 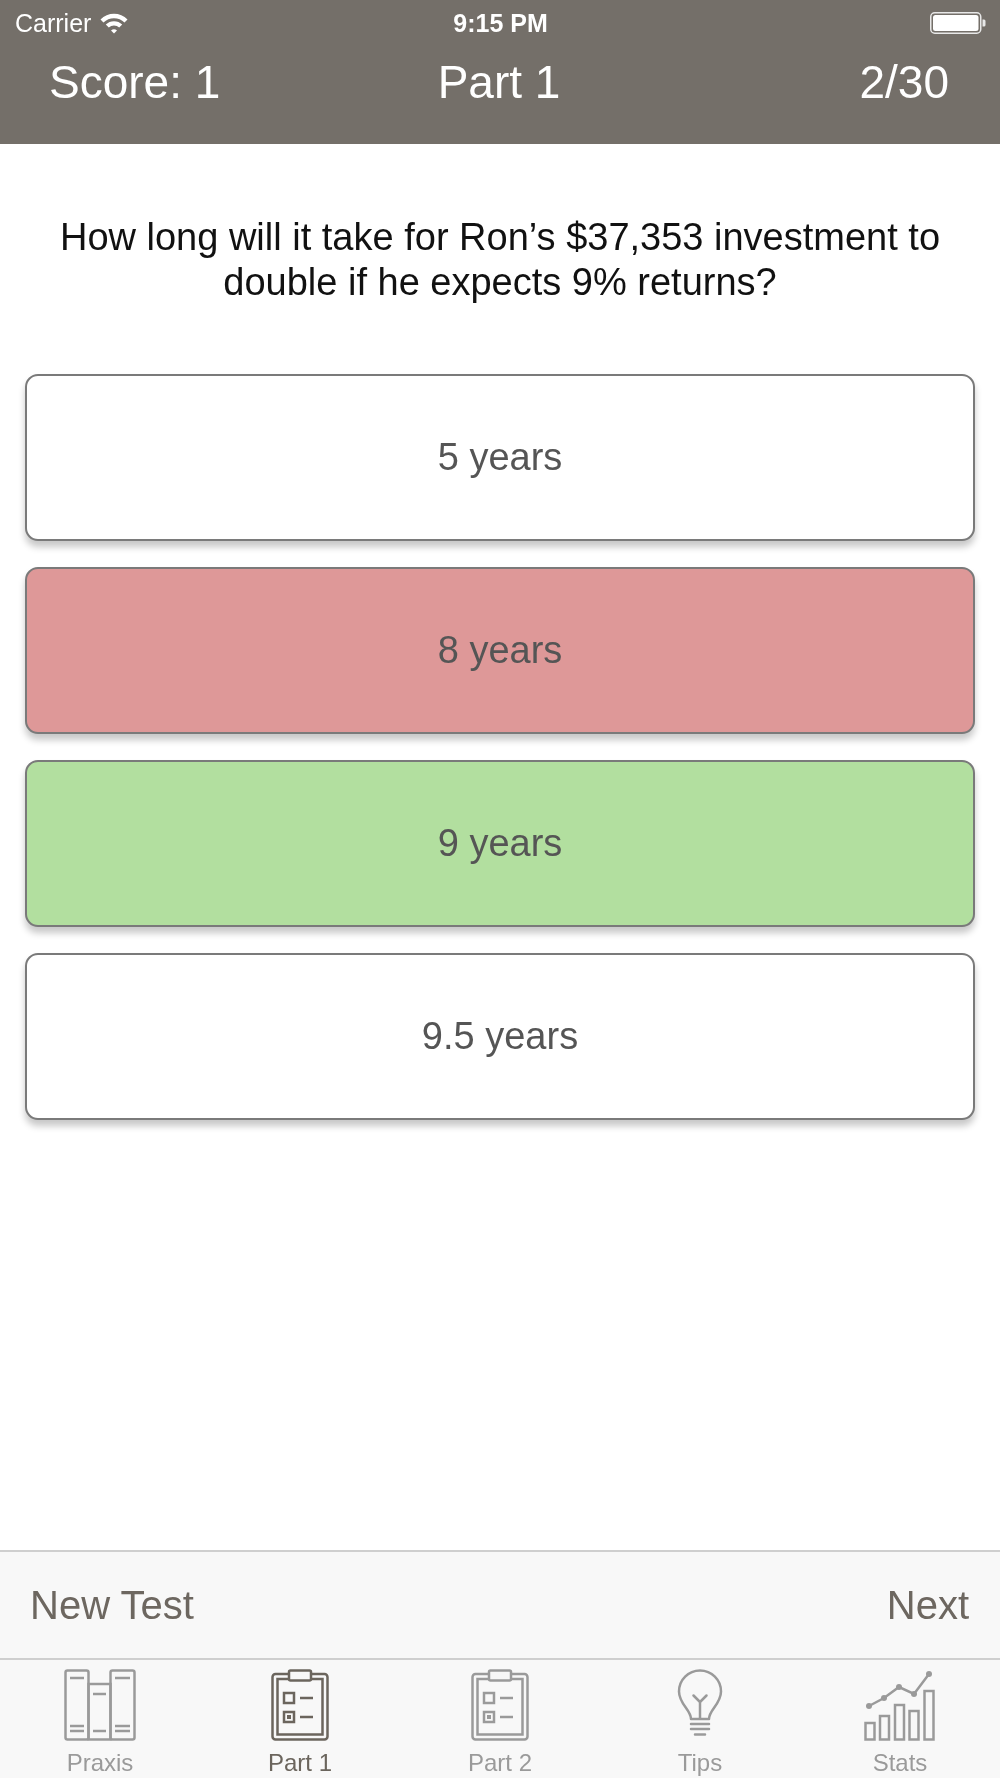 What do you see at coordinates (112, 1605) in the screenshot?
I see `new-test-button: New Test` at bounding box center [112, 1605].